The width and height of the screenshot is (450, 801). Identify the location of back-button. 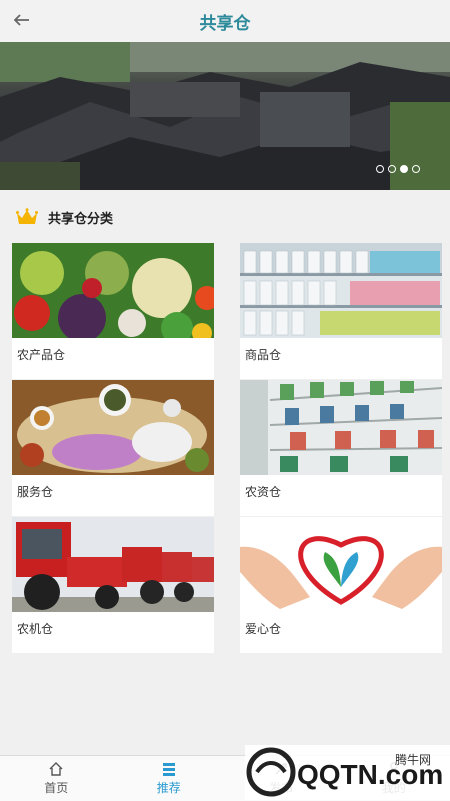
(22, 20).